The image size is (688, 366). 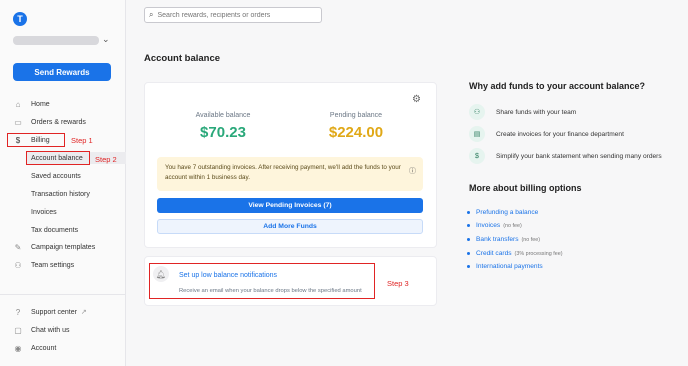 I want to click on option-international-payments: International payments, so click(x=505, y=266).